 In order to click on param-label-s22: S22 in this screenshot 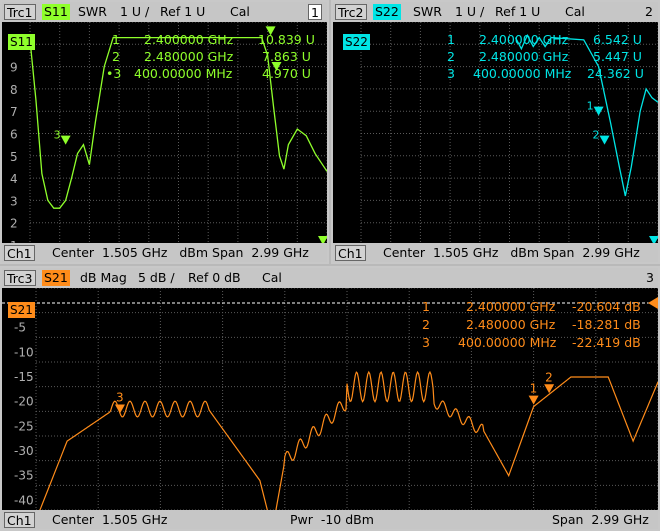, I will do `click(387, 12)`.